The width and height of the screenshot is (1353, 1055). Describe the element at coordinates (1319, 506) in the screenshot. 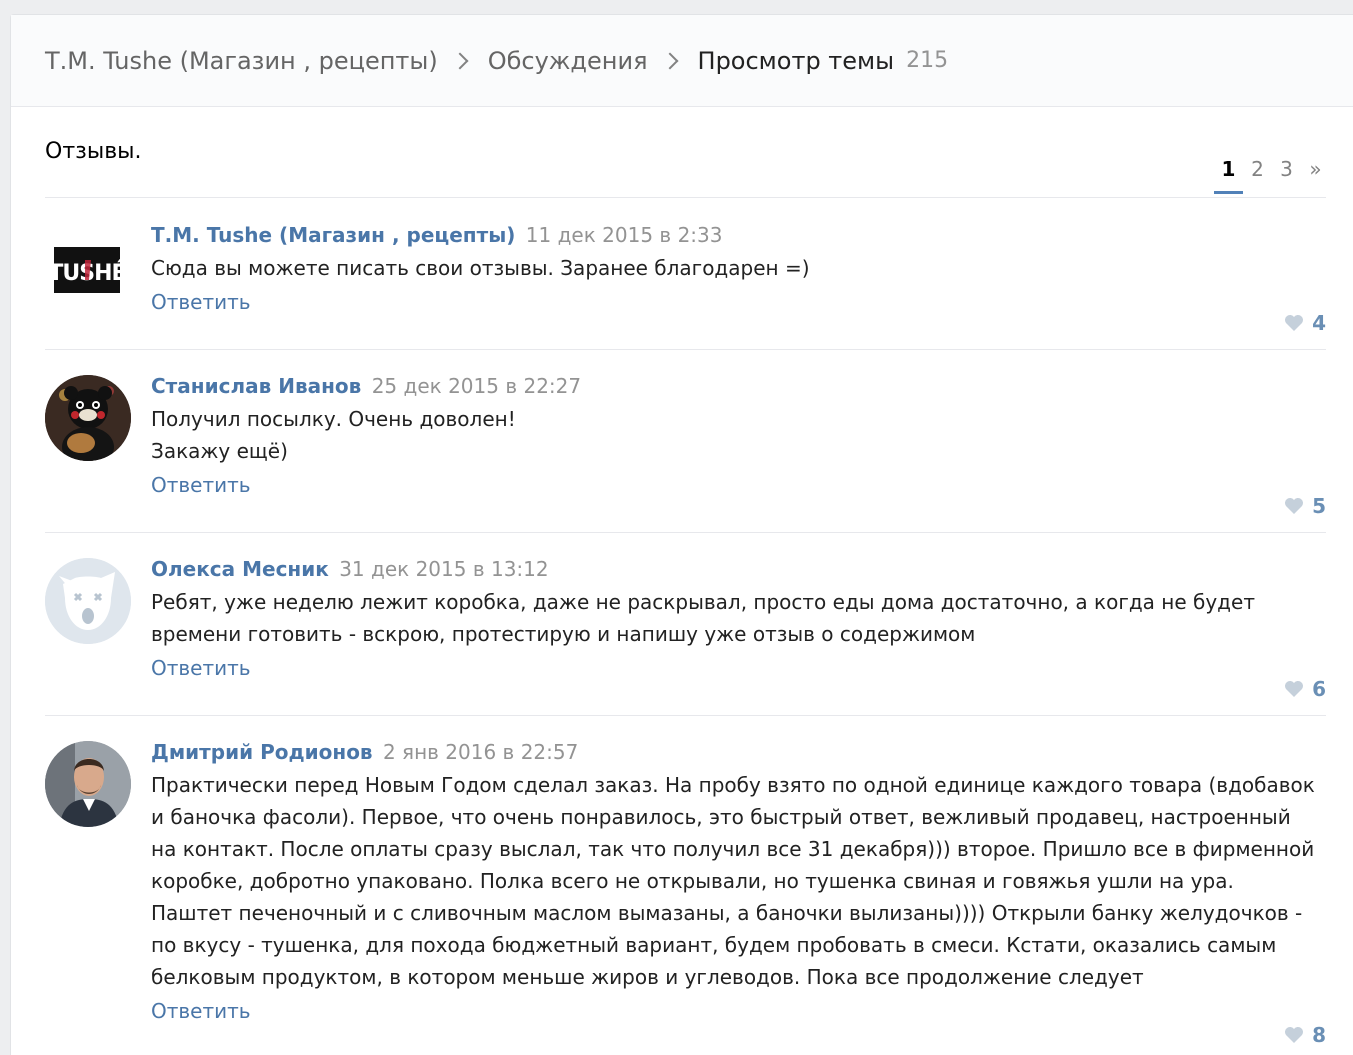

I see `like-count: 5` at that location.